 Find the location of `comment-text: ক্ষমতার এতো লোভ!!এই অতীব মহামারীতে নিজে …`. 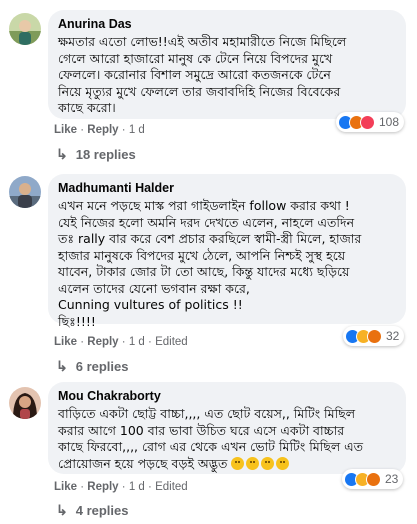

comment-text: ক্ষমতার এতো লোভ!!এই অতীব মহামারীতে নিজে … is located at coordinates (202, 74).